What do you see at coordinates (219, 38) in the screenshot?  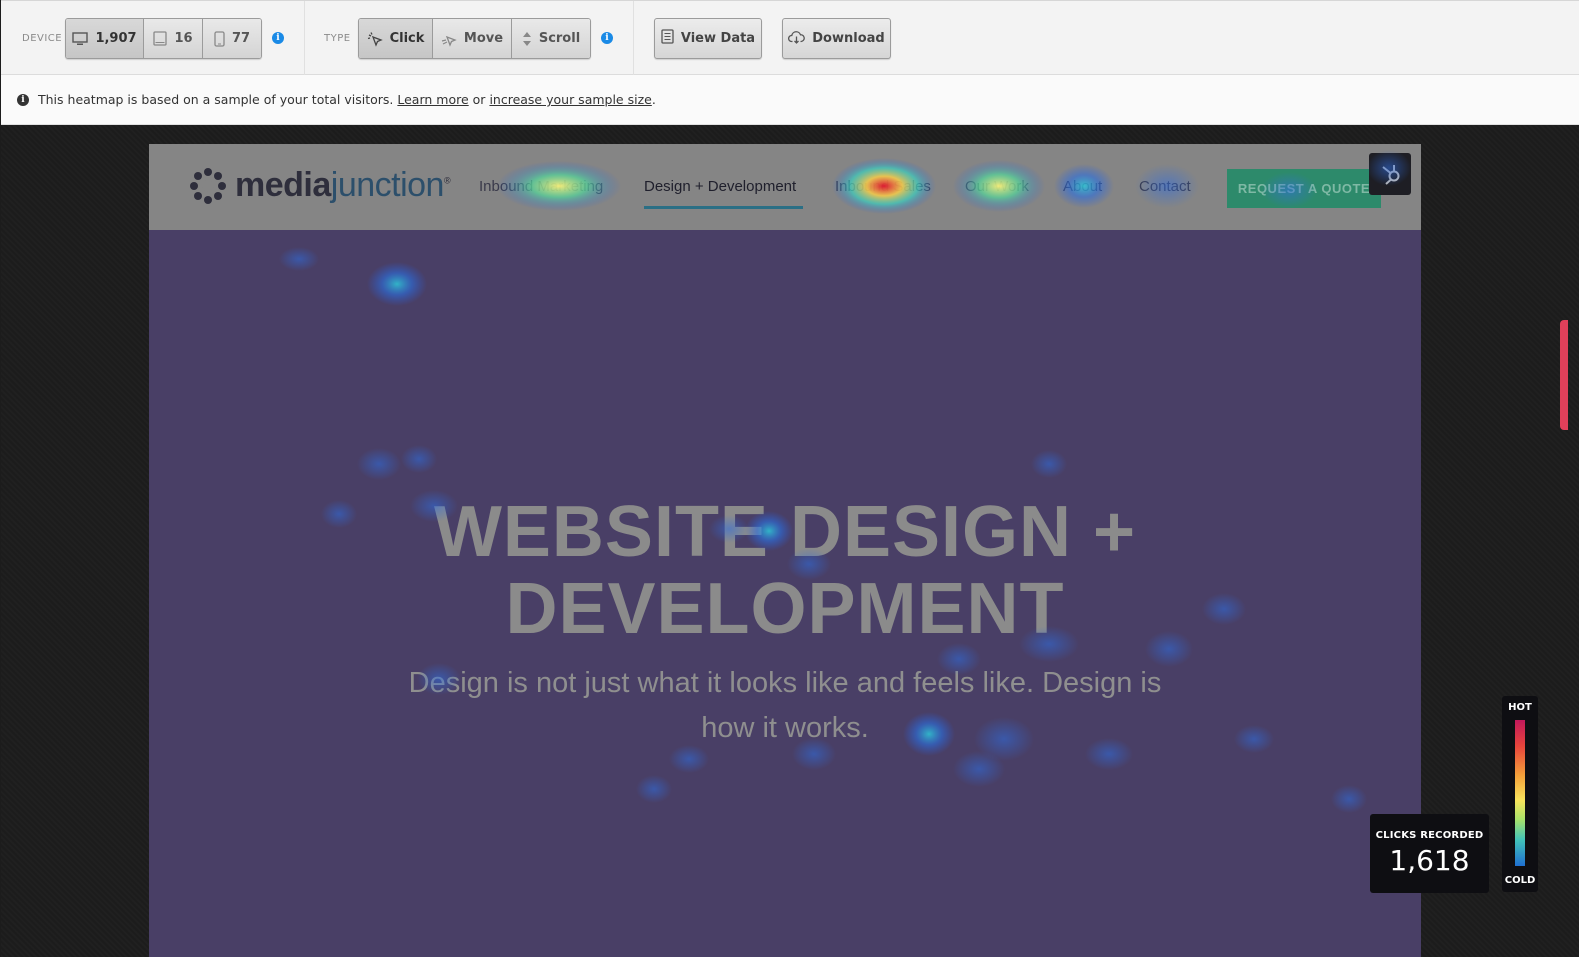 I see `phone-icon` at bounding box center [219, 38].